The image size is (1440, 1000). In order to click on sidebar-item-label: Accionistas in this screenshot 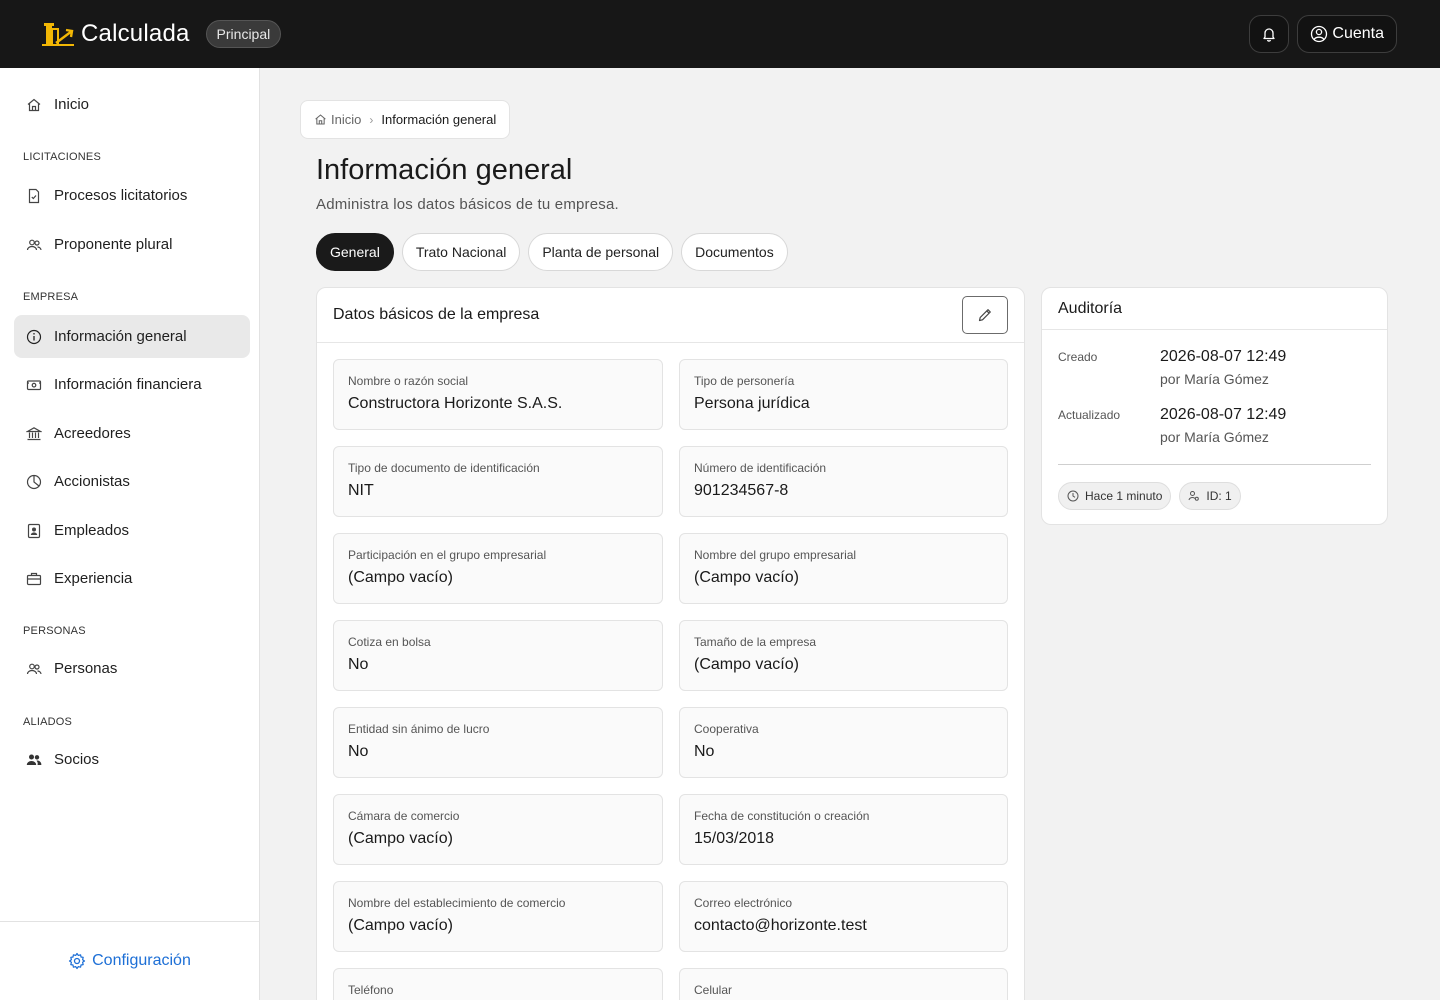, I will do `click(92, 481)`.